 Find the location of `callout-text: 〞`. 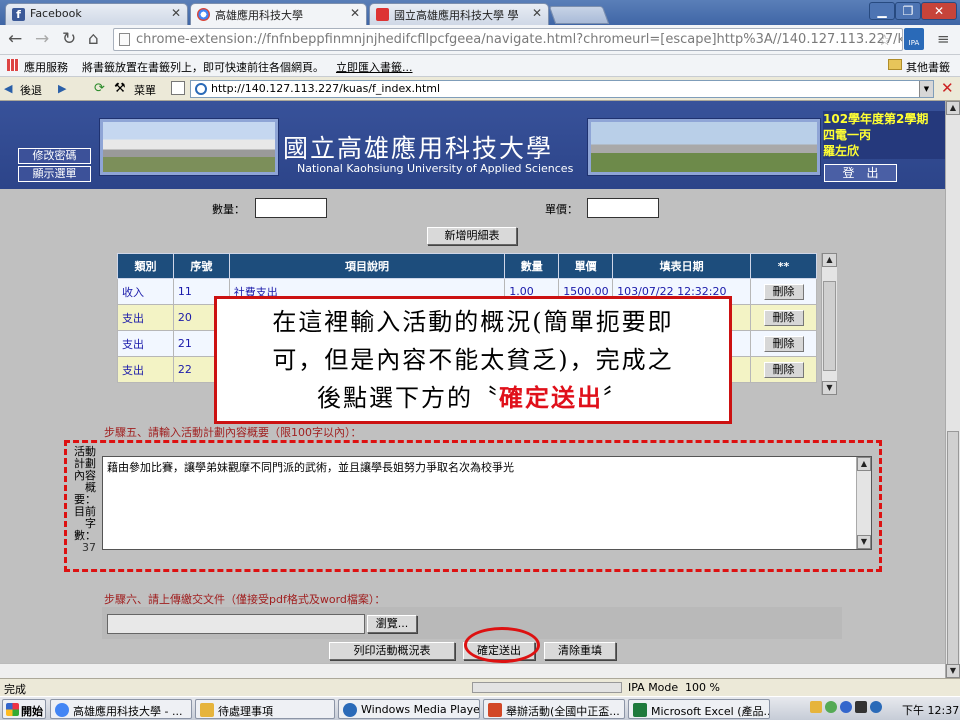

callout-text: 〞 is located at coordinates (616, 398).